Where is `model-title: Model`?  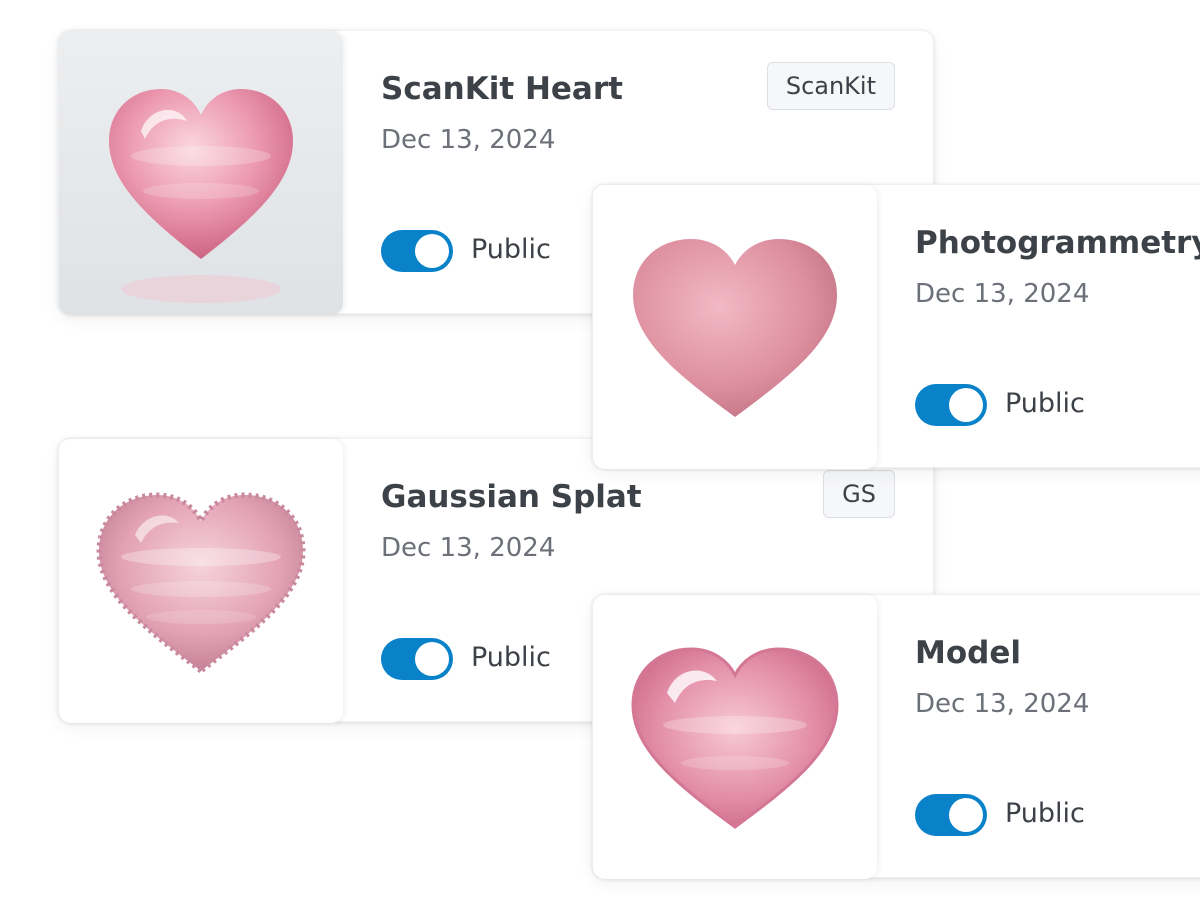 model-title: Model is located at coordinates (968, 653).